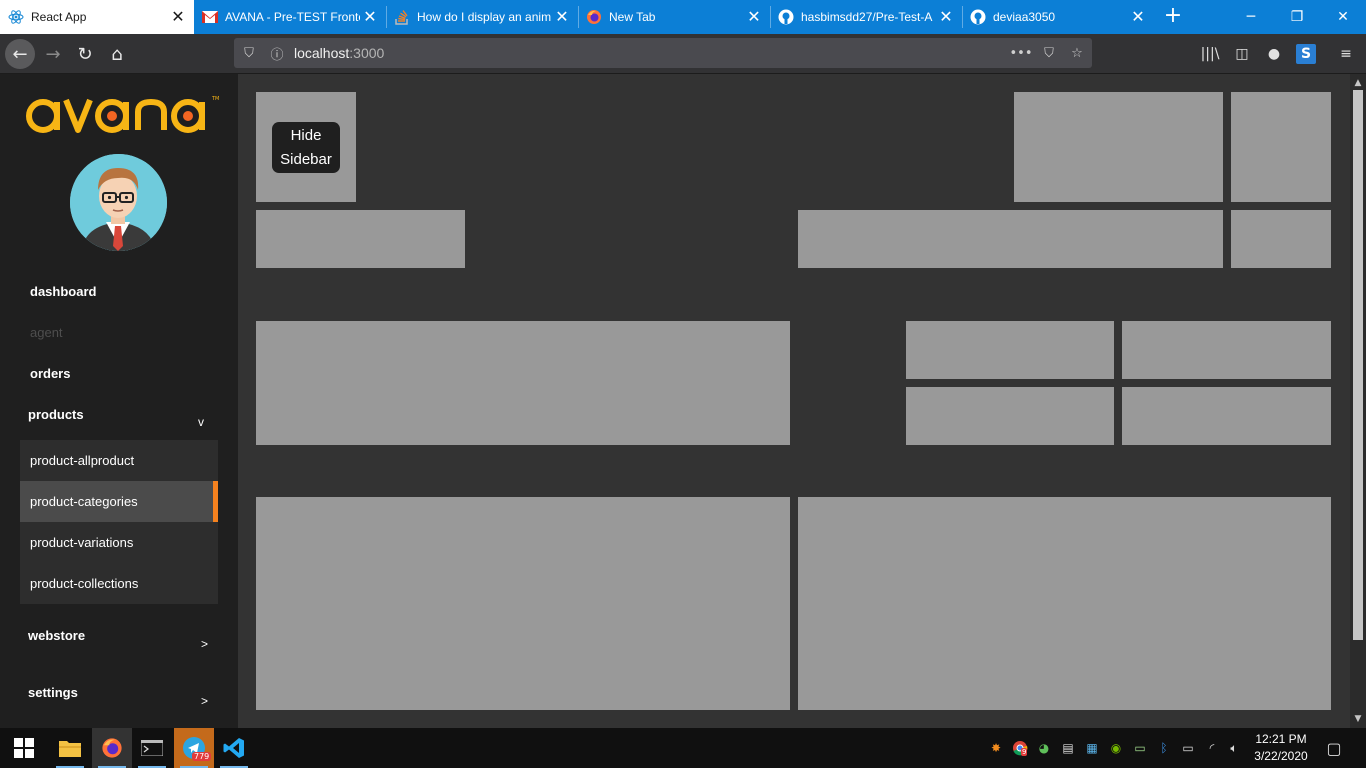  I want to click on chevron-down-icon: v, so click(201, 422).